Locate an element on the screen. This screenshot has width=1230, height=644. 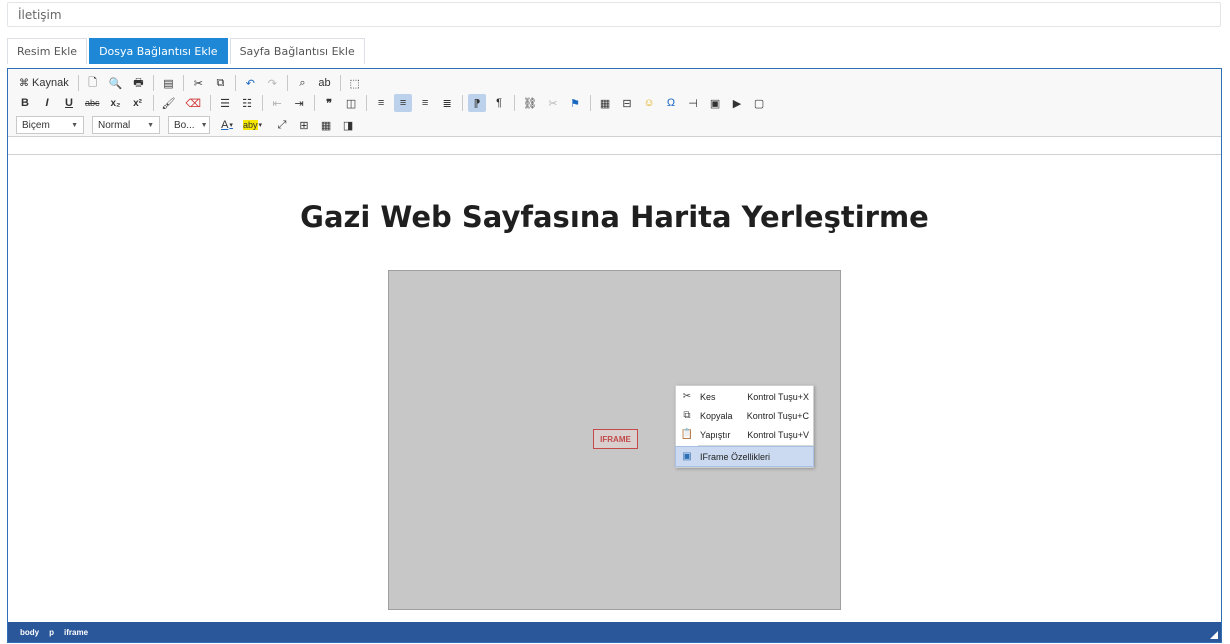
smiley-icon: ☺ is located at coordinates (649, 103).